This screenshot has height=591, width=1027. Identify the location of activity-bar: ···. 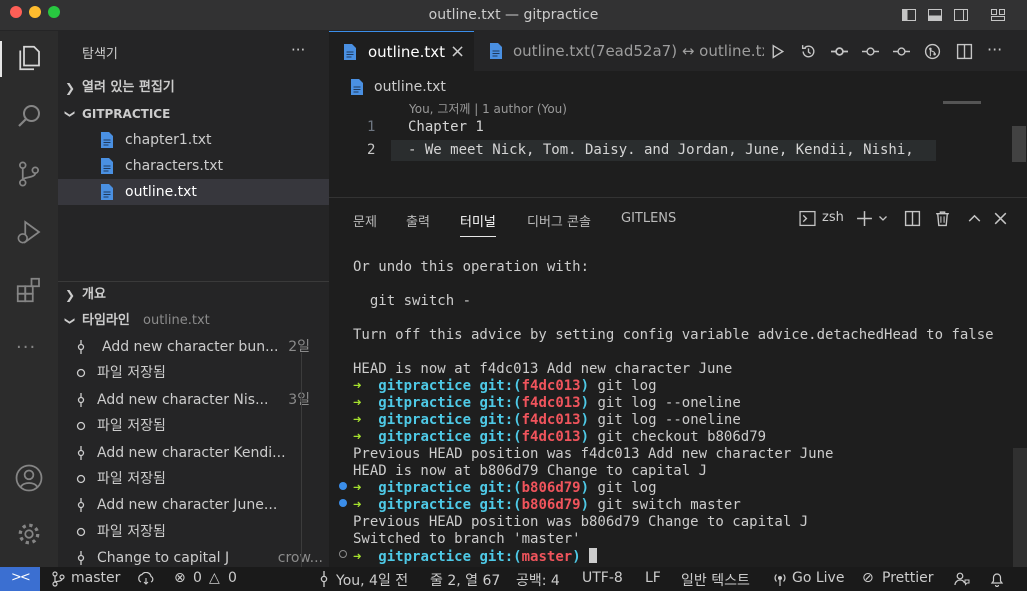
(29, 299).